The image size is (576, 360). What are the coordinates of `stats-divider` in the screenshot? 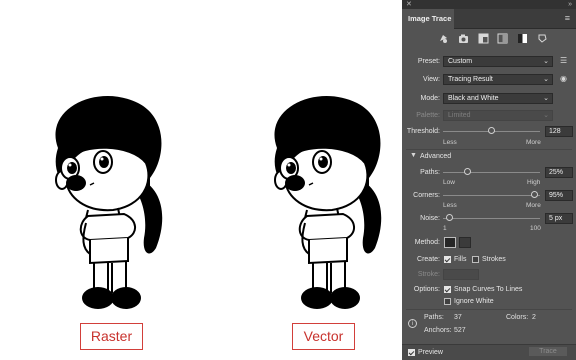 It's located at (489, 309).